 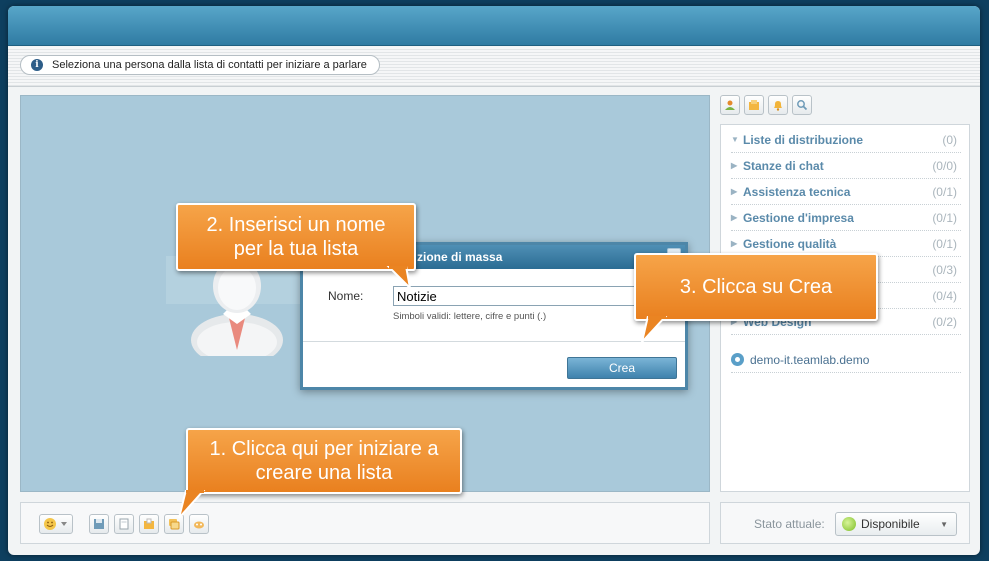 What do you see at coordinates (365, 523) in the screenshot?
I see `chat-toolbar` at bounding box center [365, 523].